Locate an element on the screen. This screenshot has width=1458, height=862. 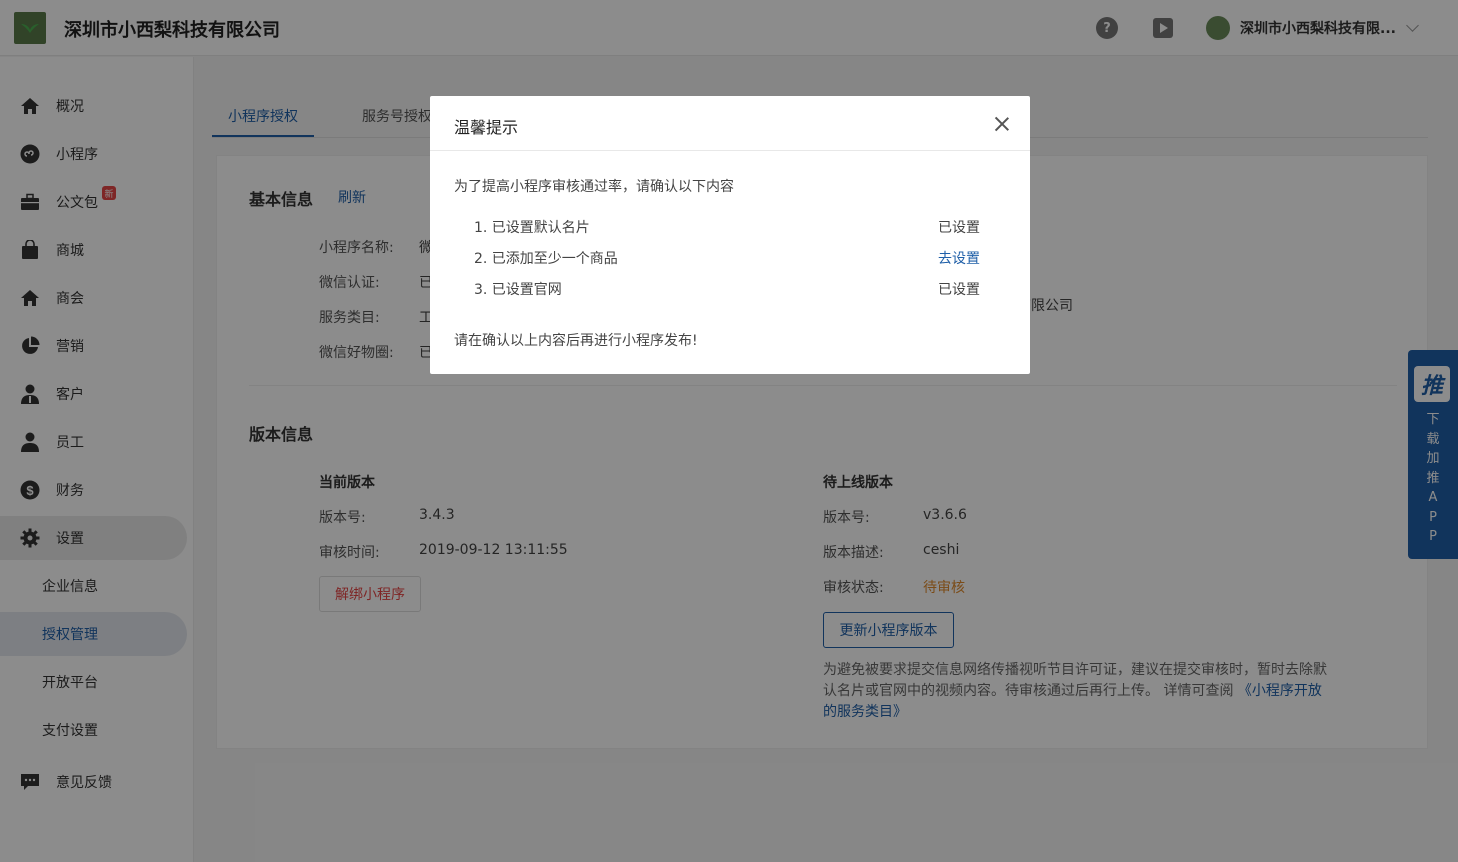
dialog-header: 温馨提示 is located at coordinates (730, 123).